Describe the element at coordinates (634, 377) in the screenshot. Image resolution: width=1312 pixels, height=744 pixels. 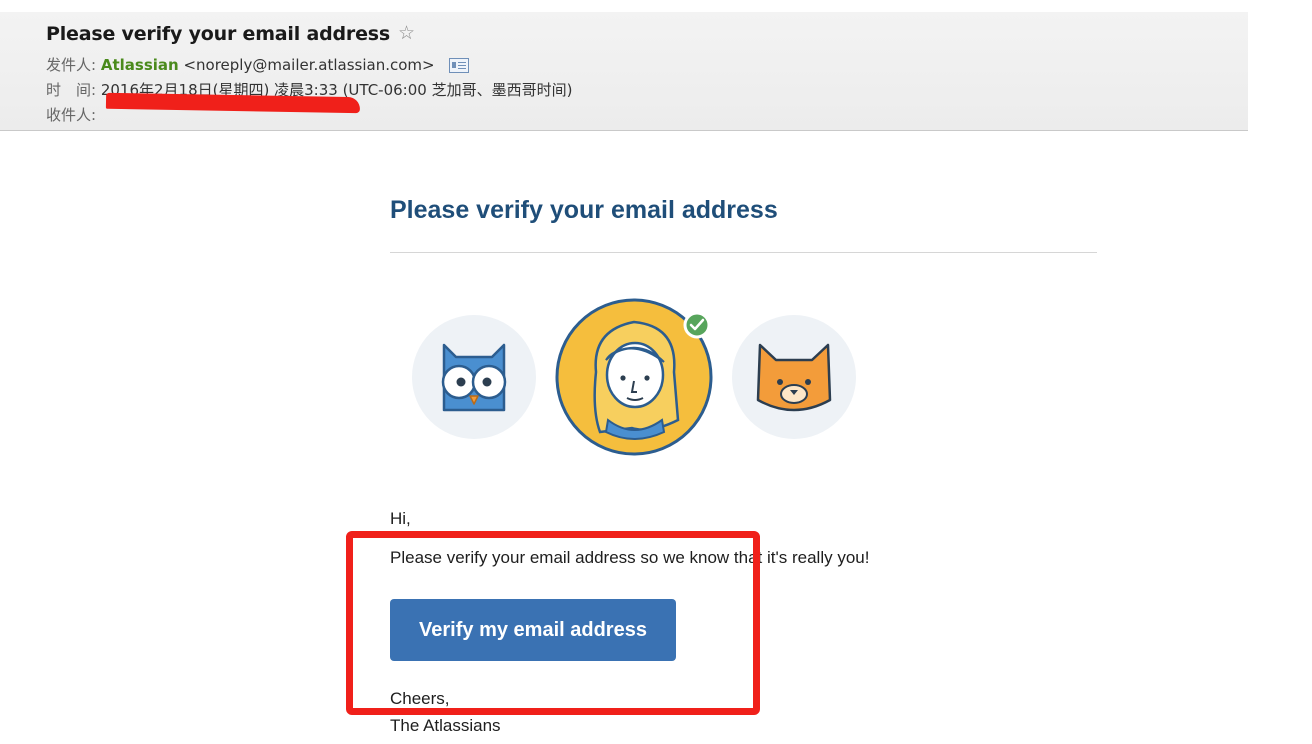
I see `person-avatar` at that location.